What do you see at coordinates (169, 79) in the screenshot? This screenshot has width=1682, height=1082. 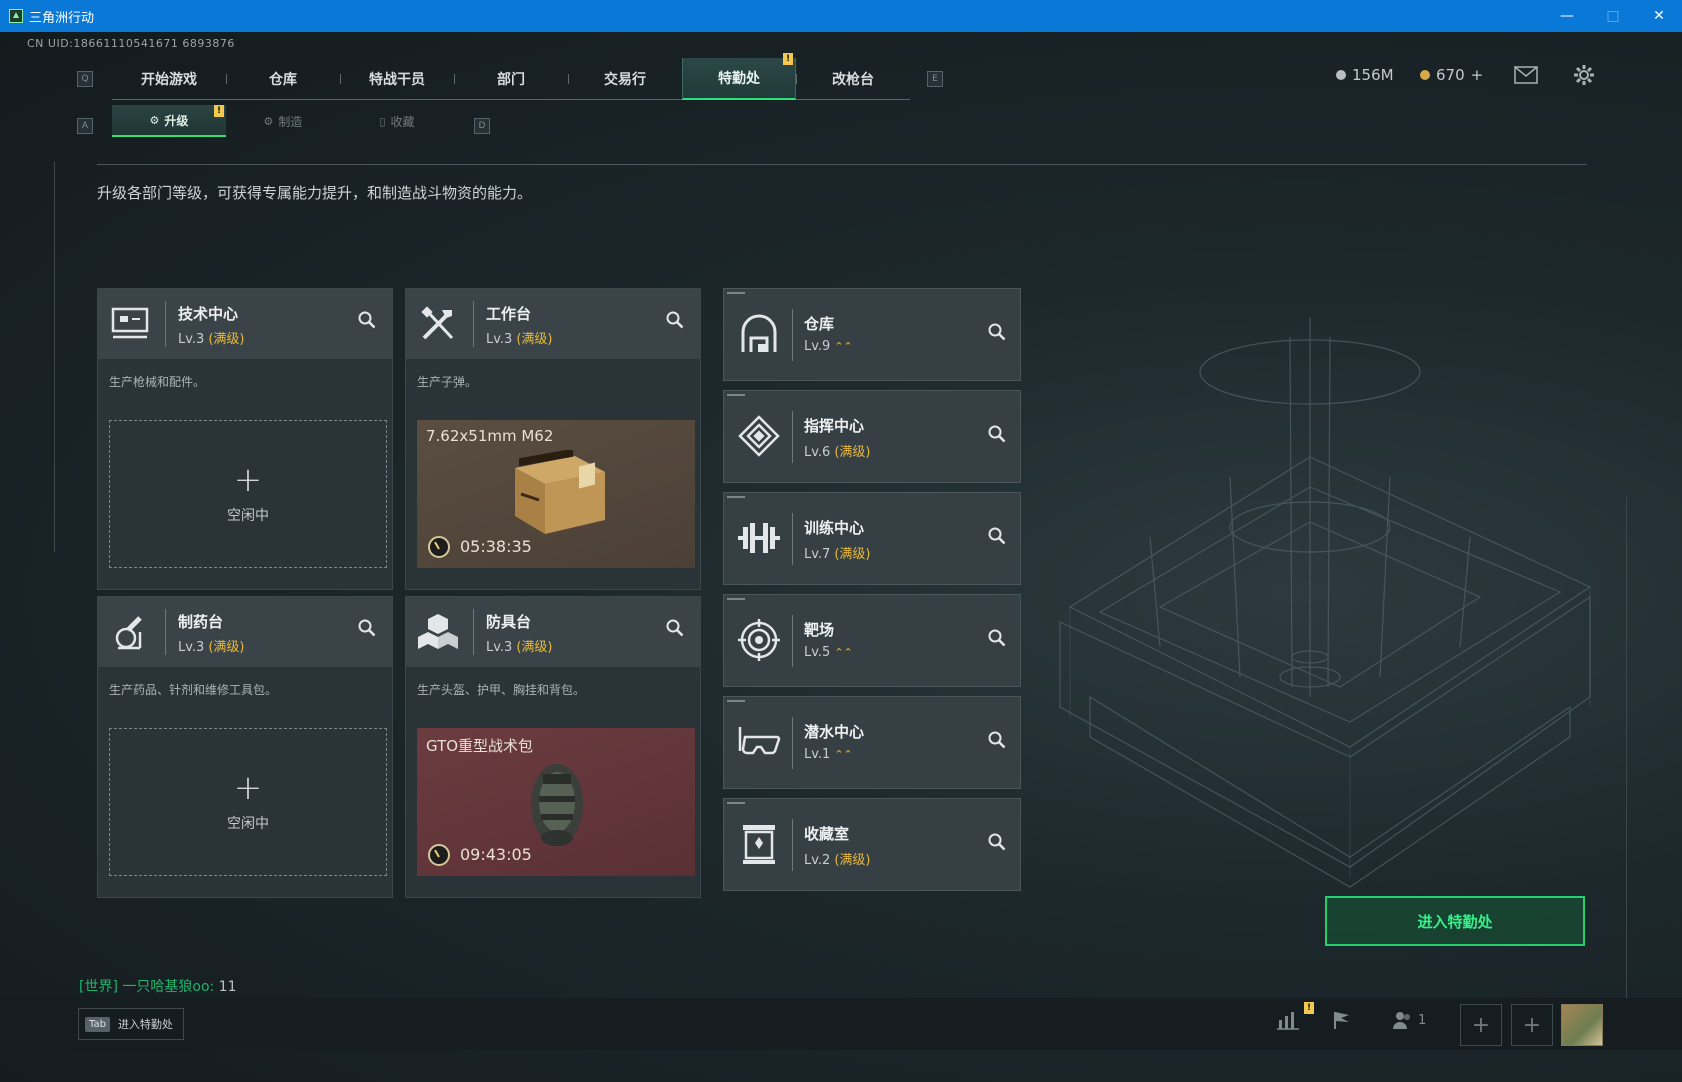 I see `tab-start-game: 开始游戏` at bounding box center [169, 79].